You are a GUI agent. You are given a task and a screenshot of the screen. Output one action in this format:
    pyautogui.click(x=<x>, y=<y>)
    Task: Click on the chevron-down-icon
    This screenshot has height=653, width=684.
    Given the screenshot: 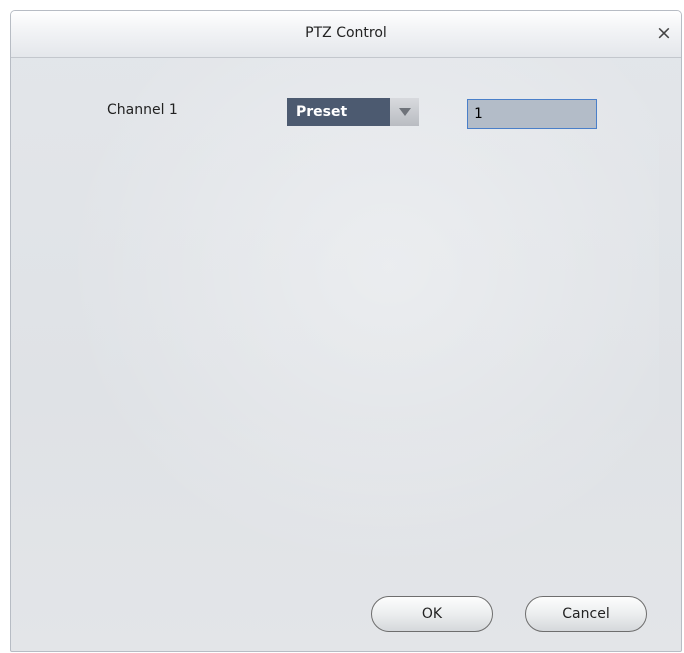 What is the action you would take?
    pyautogui.click(x=404, y=112)
    